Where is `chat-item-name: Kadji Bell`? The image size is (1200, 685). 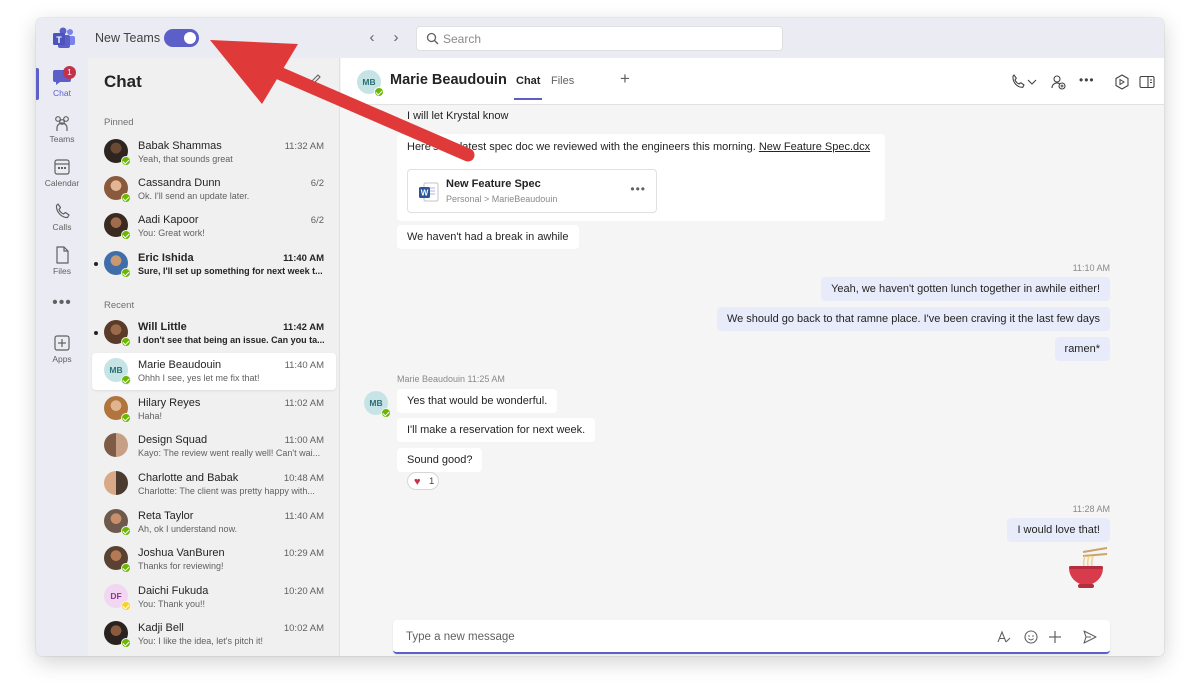
chat-item-name: Kadji Bell is located at coordinates (161, 628).